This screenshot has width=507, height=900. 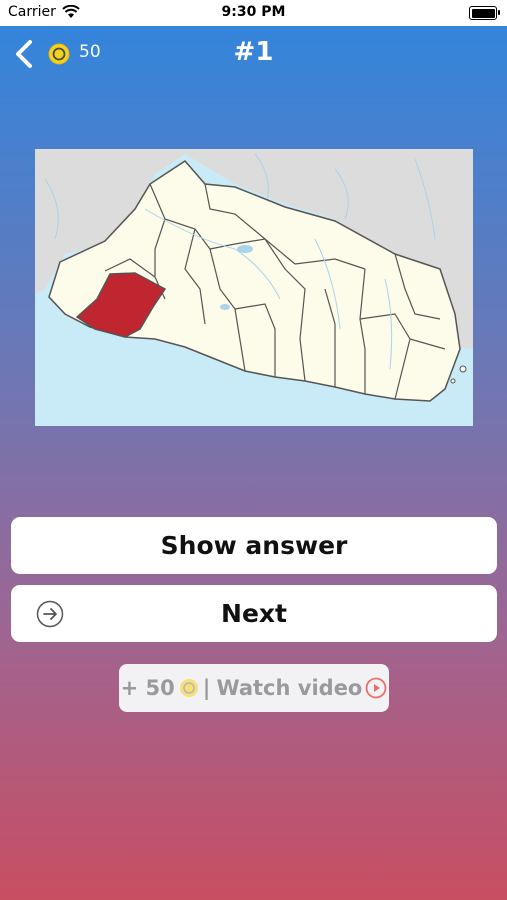 What do you see at coordinates (50, 614) in the screenshot?
I see `arrow-right-circle-icon` at bounding box center [50, 614].